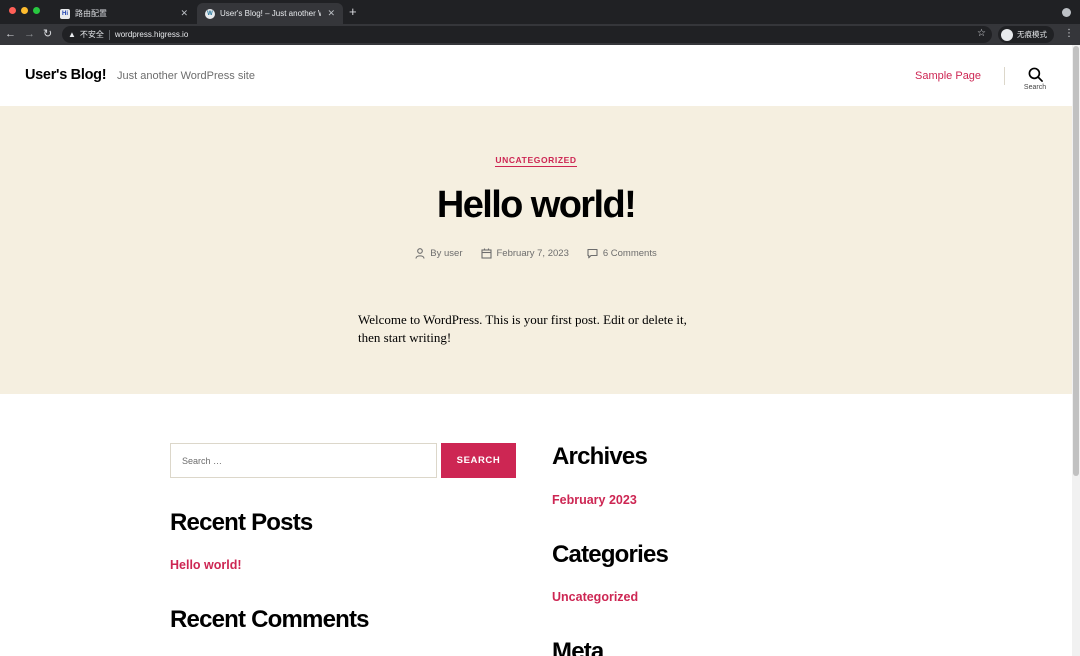 The height and width of the screenshot is (656, 1080). What do you see at coordinates (486, 253) in the screenshot?
I see `calendar-icon` at bounding box center [486, 253].